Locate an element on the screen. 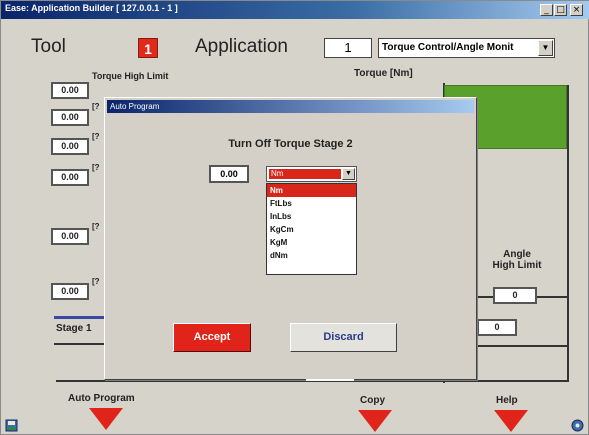  dialog-shadow-notch is located at coordinates (330, 380).